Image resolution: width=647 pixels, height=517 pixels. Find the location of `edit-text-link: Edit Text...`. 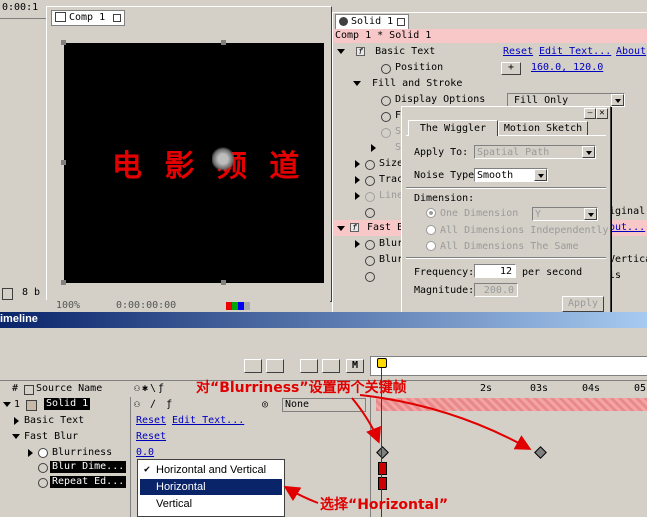

edit-text-link: Edit Text... is located at coordinates (575, 52).